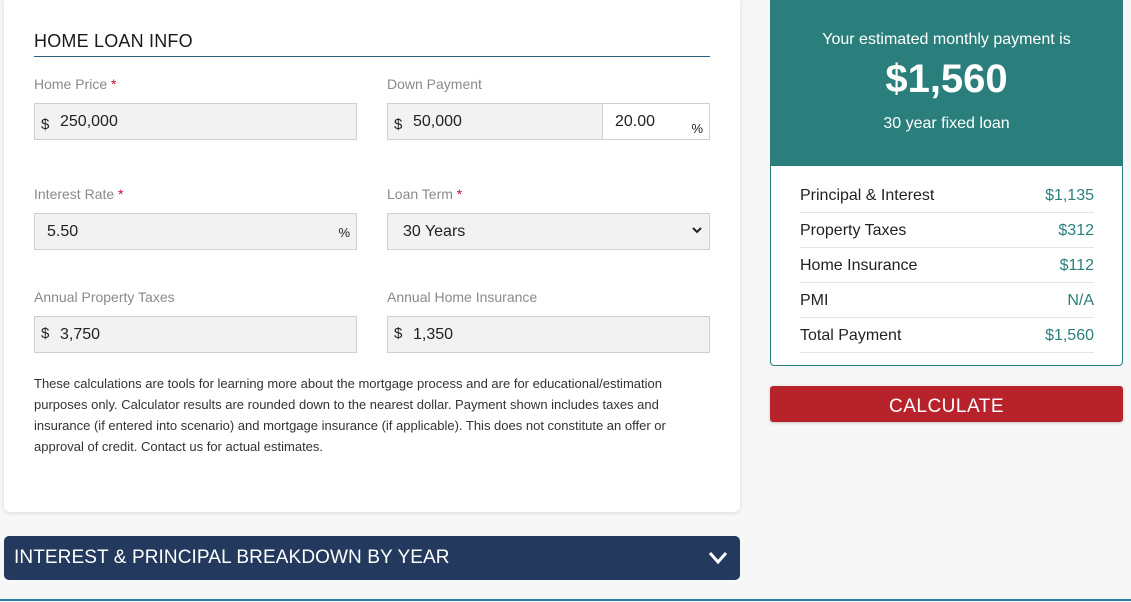 The height and width of the screenshot is (602, 1131). Describe the element at coordinates (946, 79) in the screenshot. I see `monthly-payment-amount: $1,560` at that location.